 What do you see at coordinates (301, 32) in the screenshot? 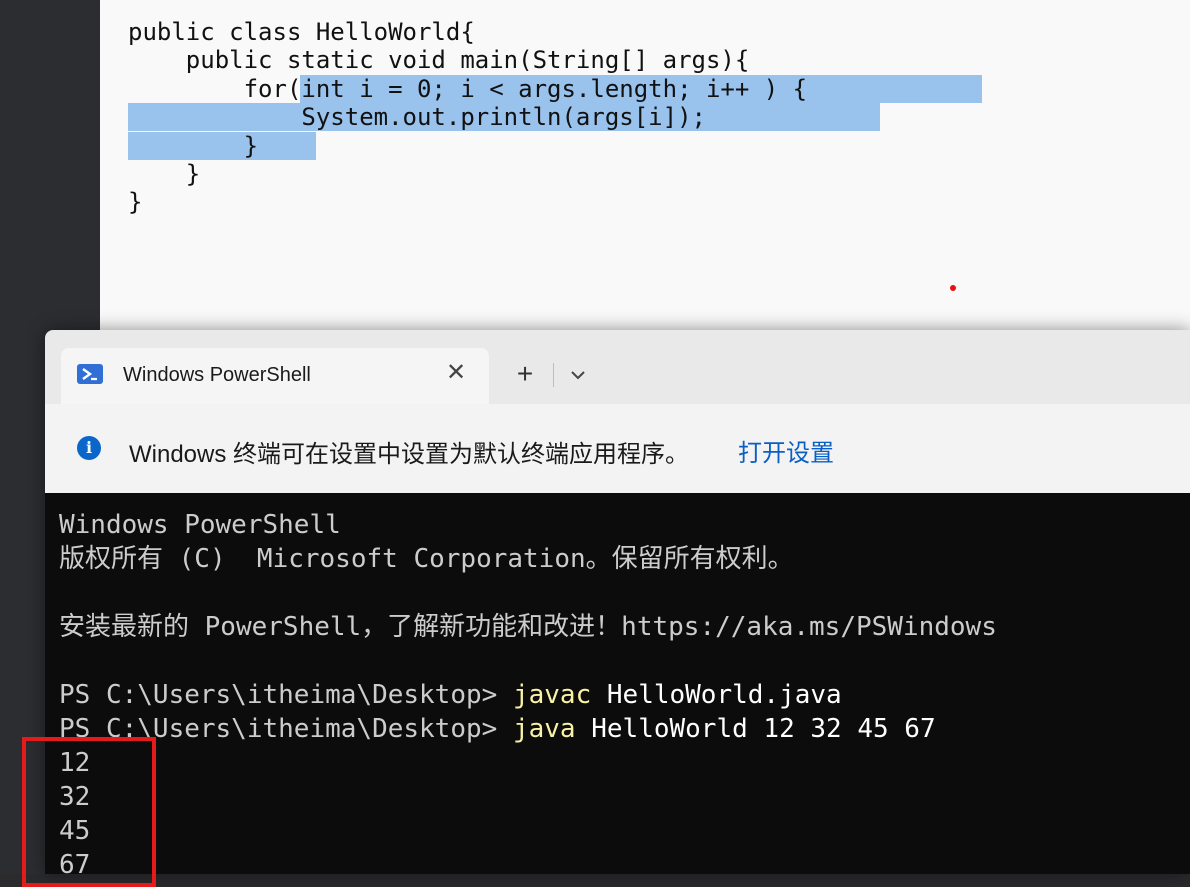
I see `code-line: public class HelloWorld{` at bounding box center [301, 32].